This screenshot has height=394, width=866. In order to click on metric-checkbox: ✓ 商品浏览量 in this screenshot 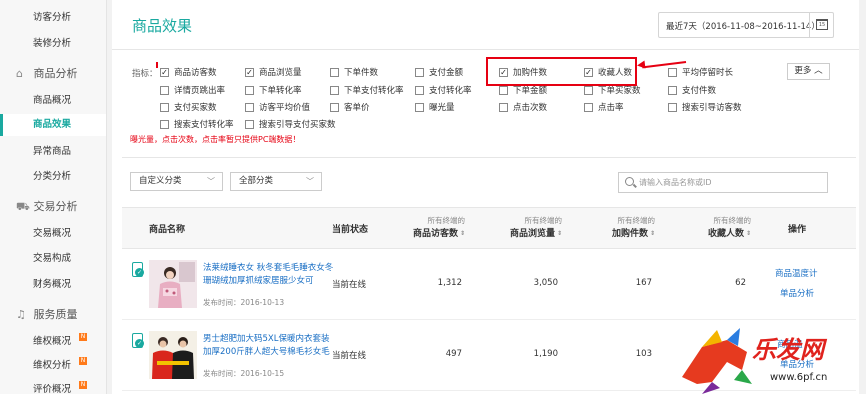, I will do `click(273, 73)`.